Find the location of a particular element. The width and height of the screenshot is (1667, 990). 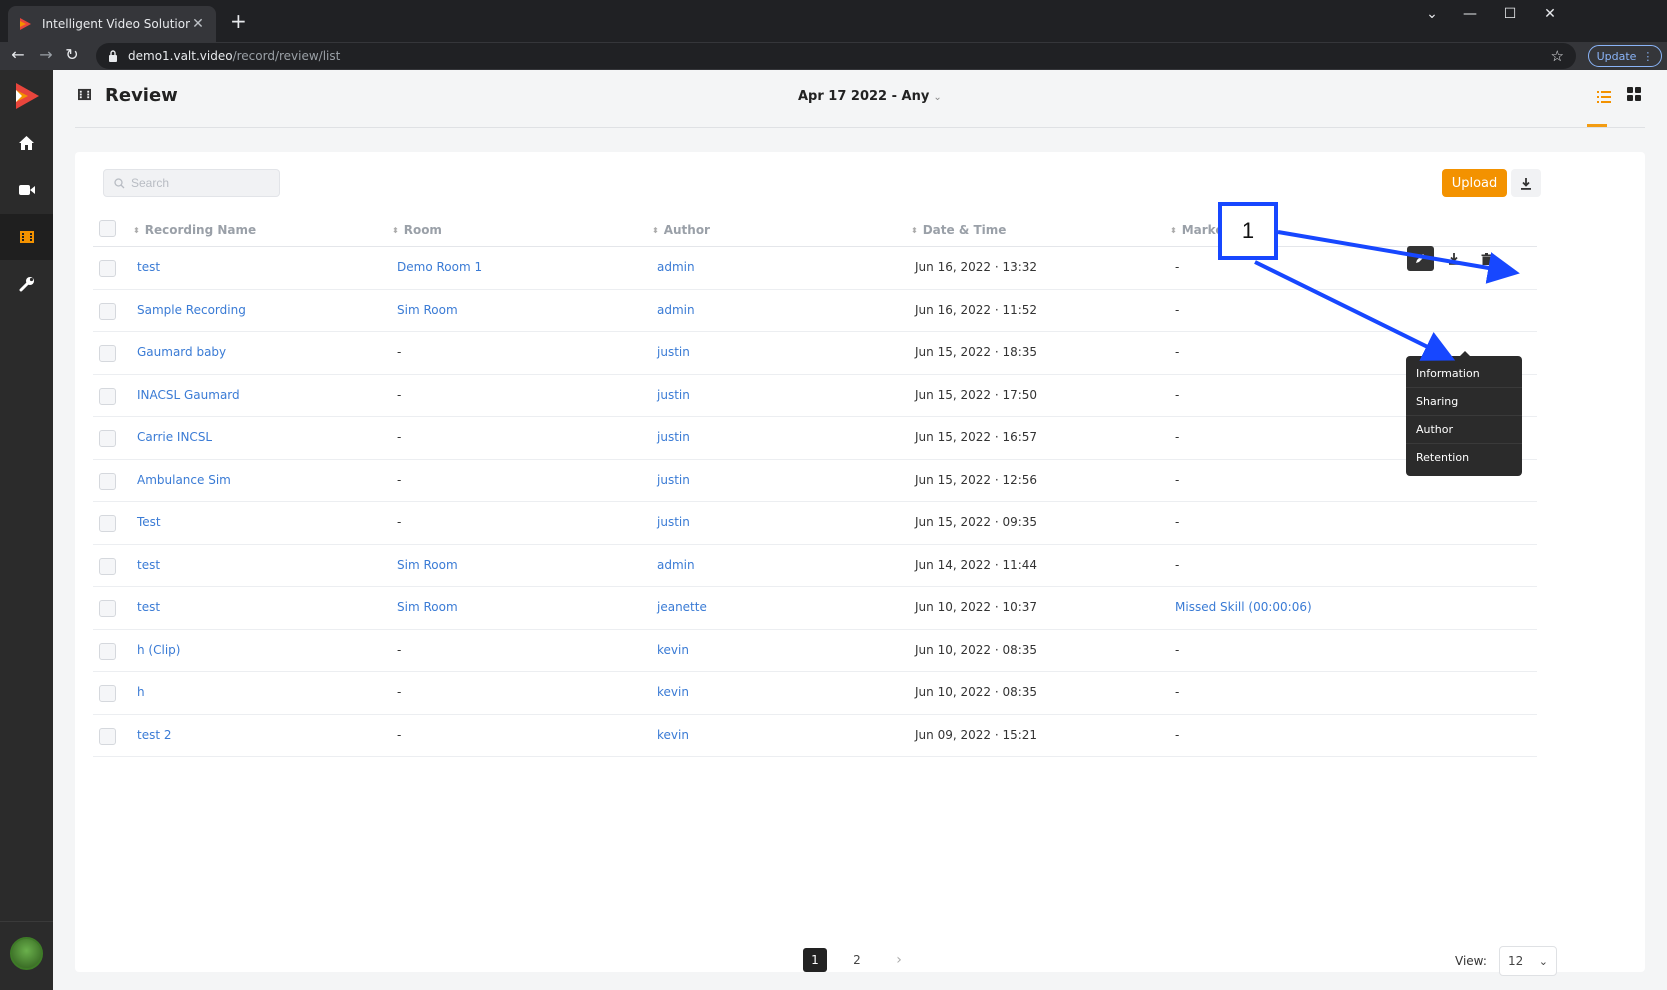

annotation-arrow-to-edit is located at coordinates (1398, 257).